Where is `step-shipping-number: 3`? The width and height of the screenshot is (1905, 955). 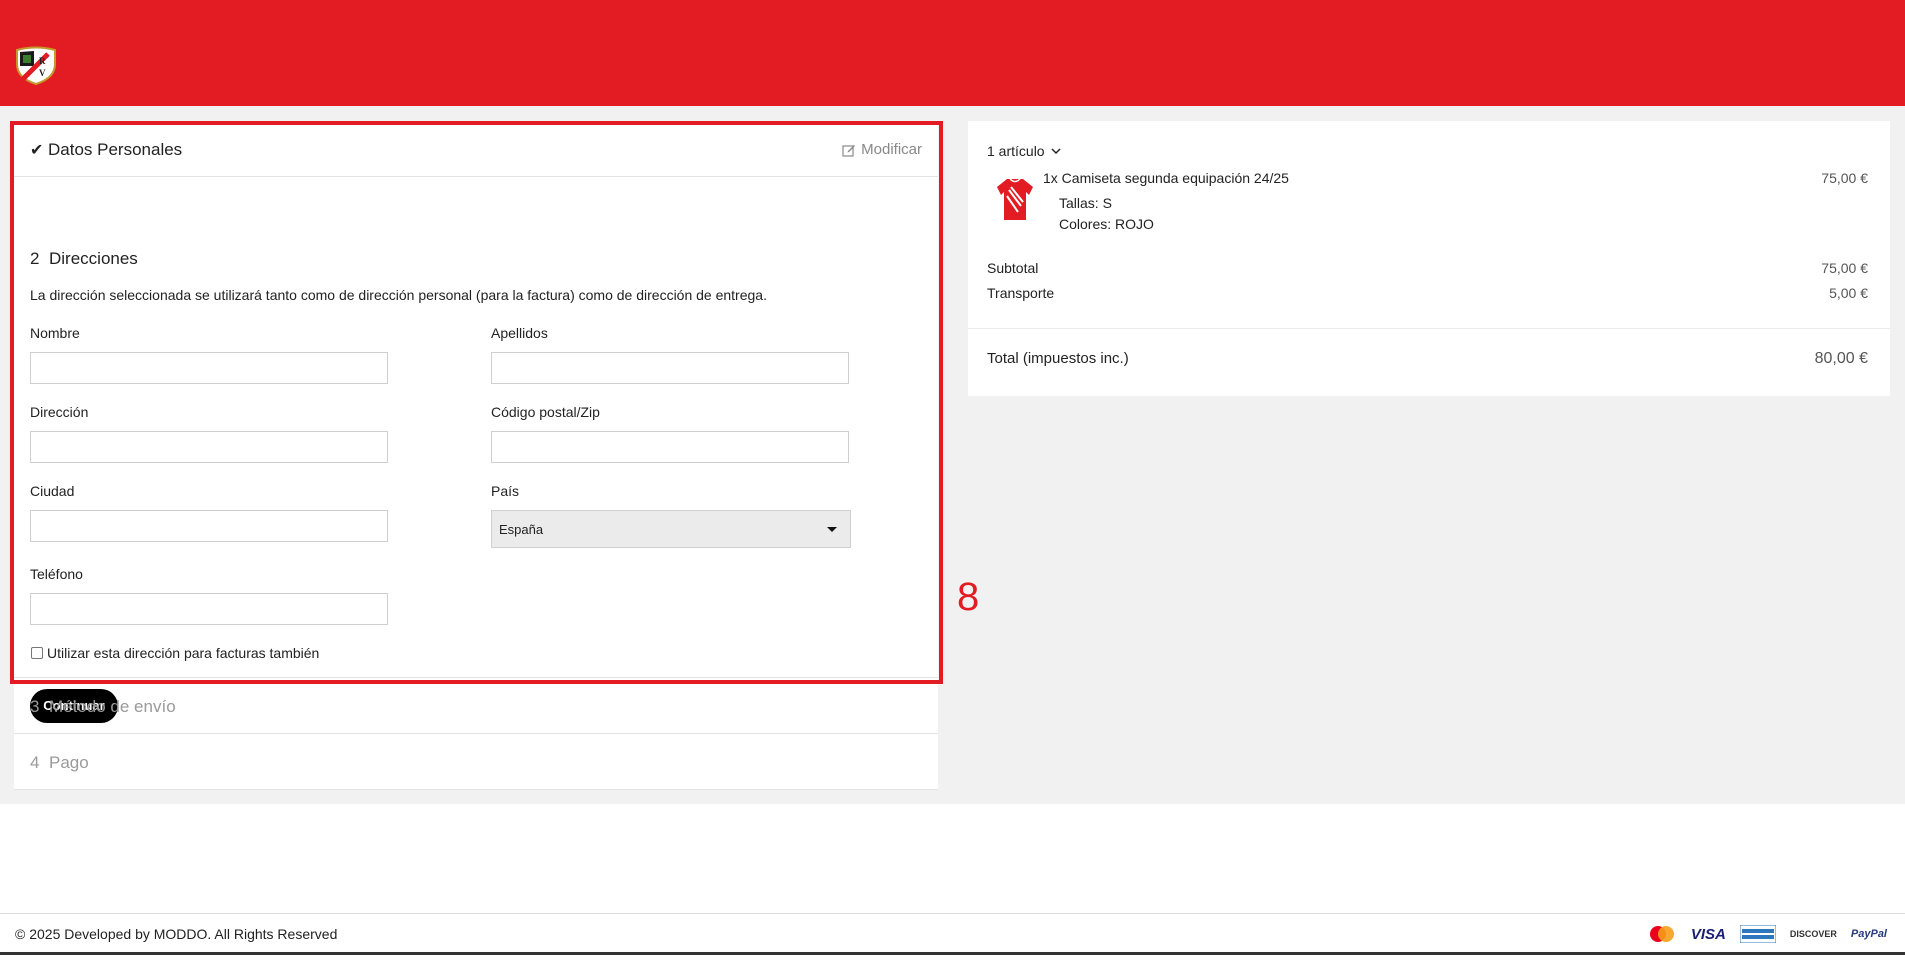 step-shipping-number: 3 is located at coordinates (35, 706).